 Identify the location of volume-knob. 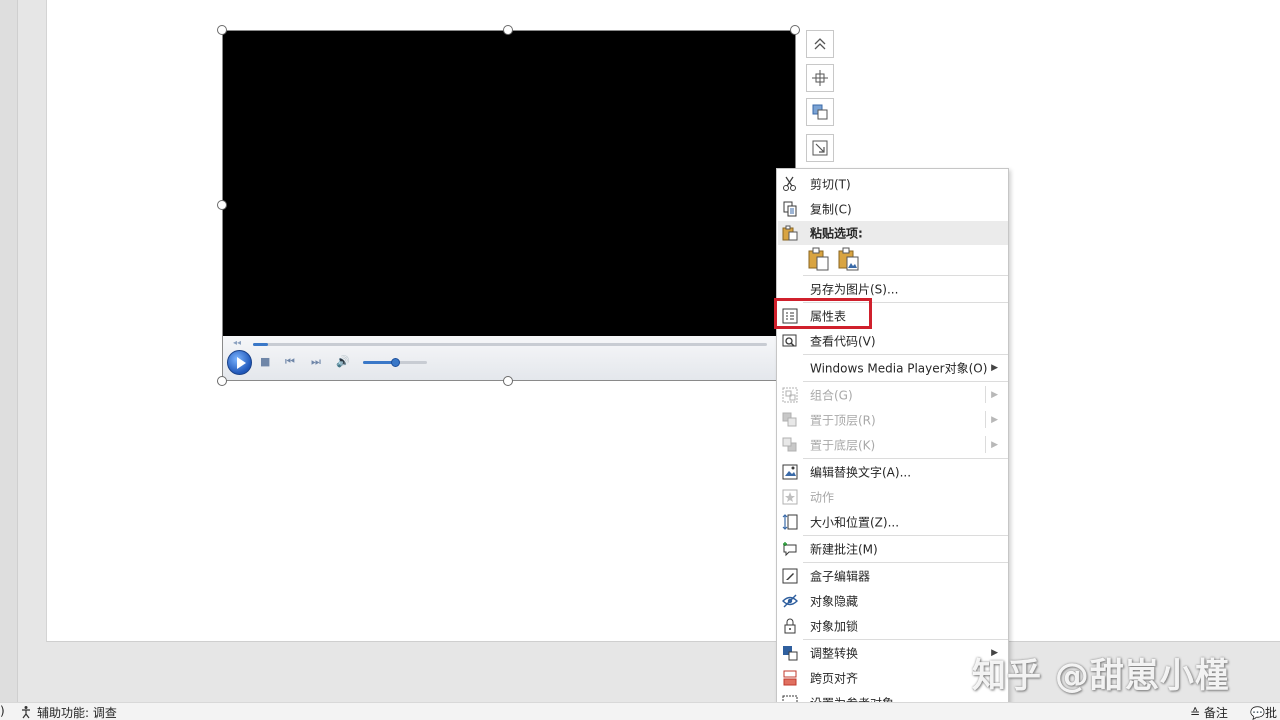
(395, 362).